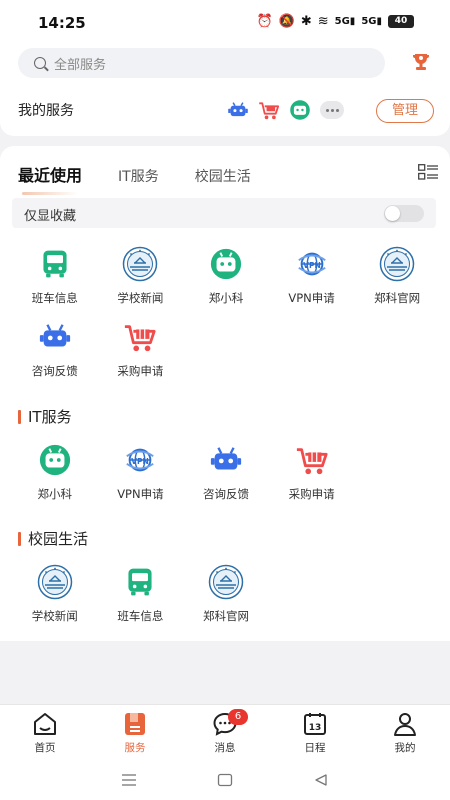 The image size is (450, 800). I want to click on favorites-filter-row: 仅显收藏, so click(224, 213).